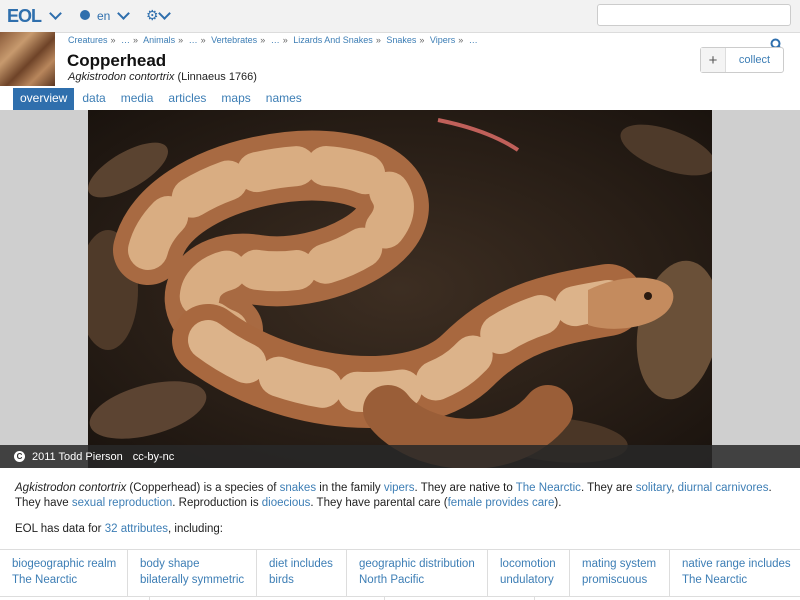 The image size is (800, 600). Describe the element at coordinates (301, 564) in the screenshot. I see `attribute-label: diet includes` at that location.